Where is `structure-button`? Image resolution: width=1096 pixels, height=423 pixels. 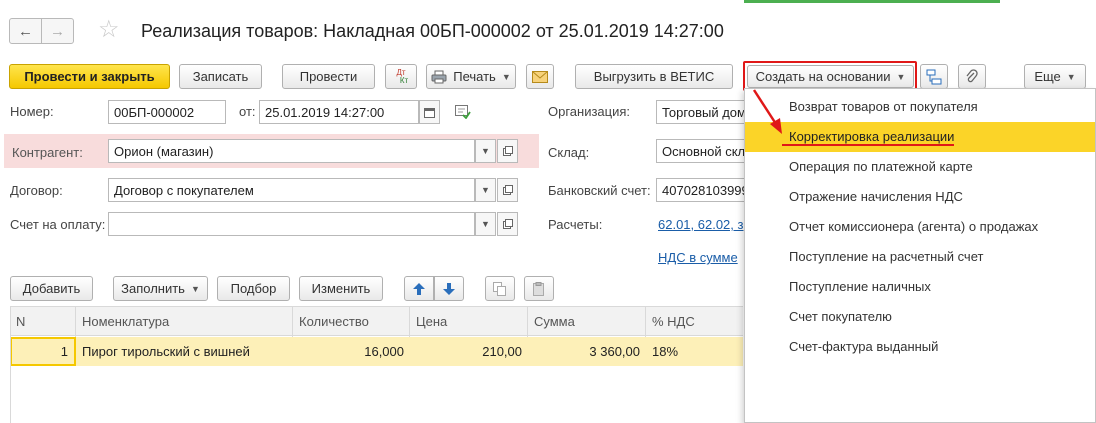
structure-button is located at coordinates (934, 76).